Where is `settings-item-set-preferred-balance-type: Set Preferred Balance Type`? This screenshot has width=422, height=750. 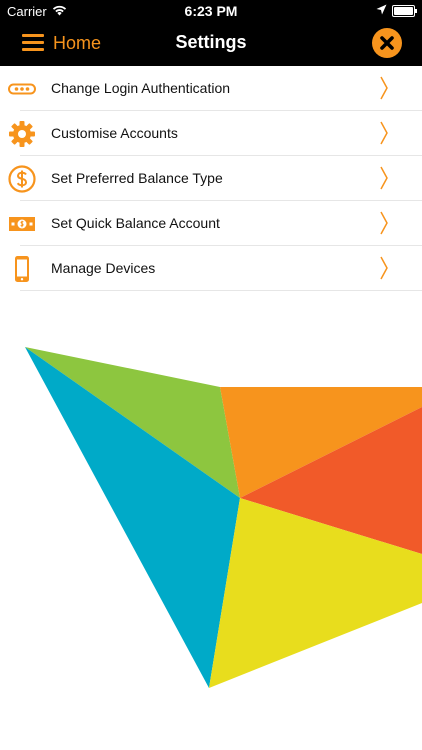
settings-item-set-preferred-balance-type: Set Preferred Balance Type is located at coordinates (211, 178).